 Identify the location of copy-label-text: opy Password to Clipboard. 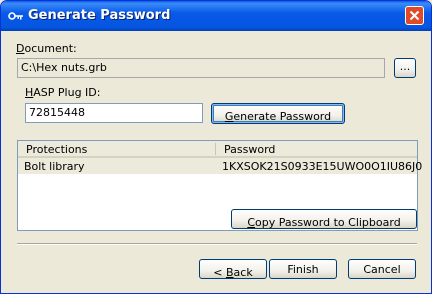
(328, 222).